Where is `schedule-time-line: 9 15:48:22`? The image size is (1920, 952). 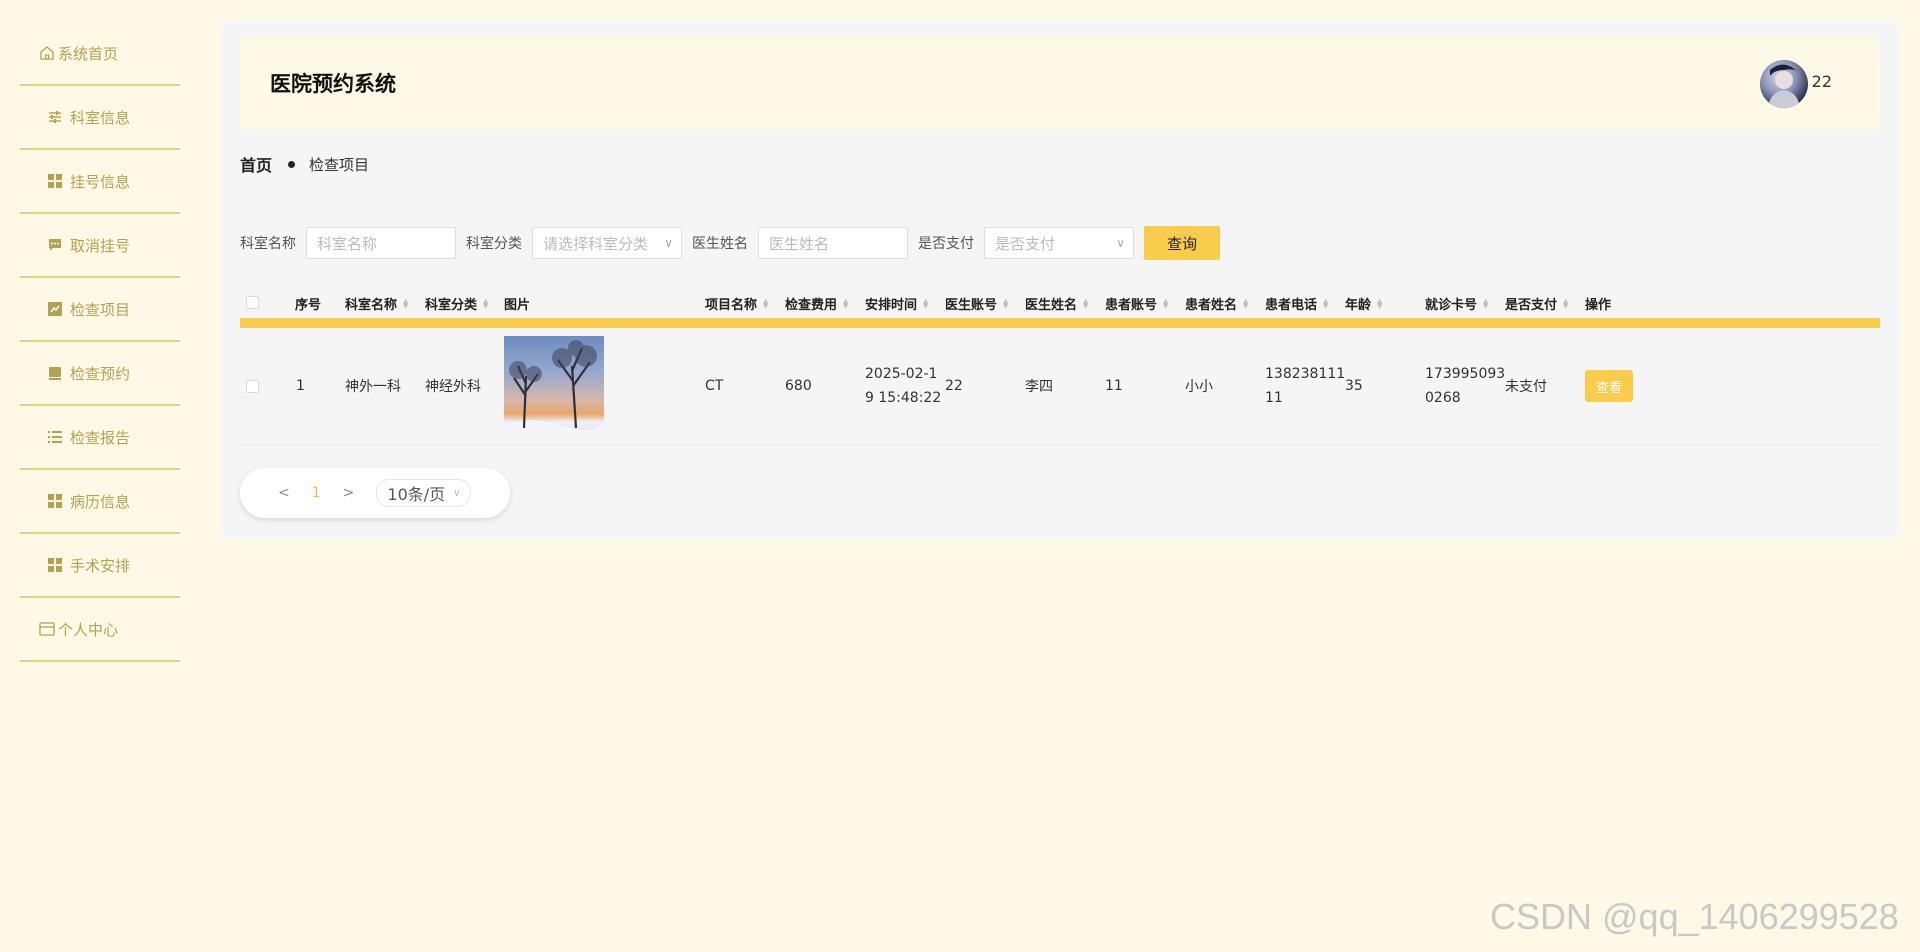 schedule-time-line: 9 15:48:22 is located at coordinates (903, 398).